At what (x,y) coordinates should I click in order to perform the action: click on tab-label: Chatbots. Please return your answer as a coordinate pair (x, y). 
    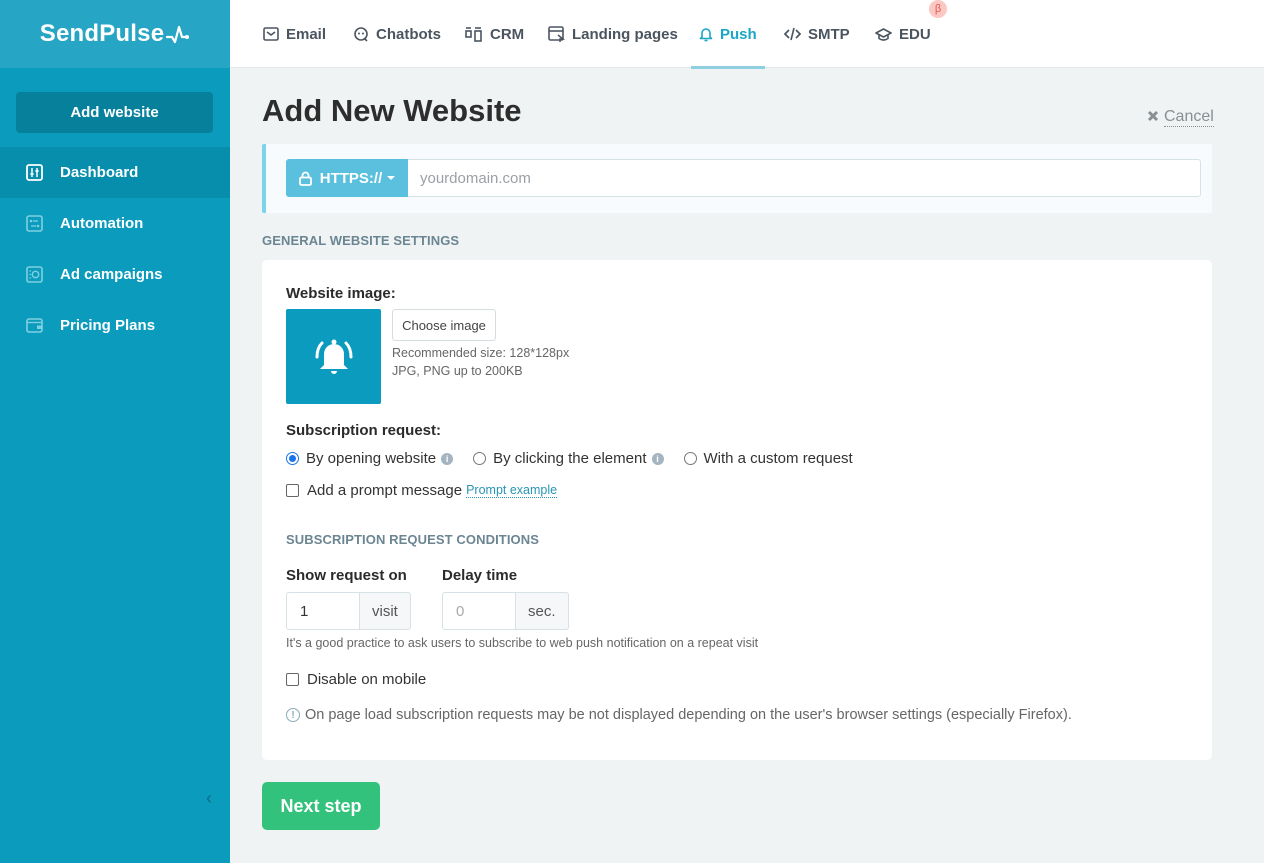
    Looking at the image, I should click on (408, 34).